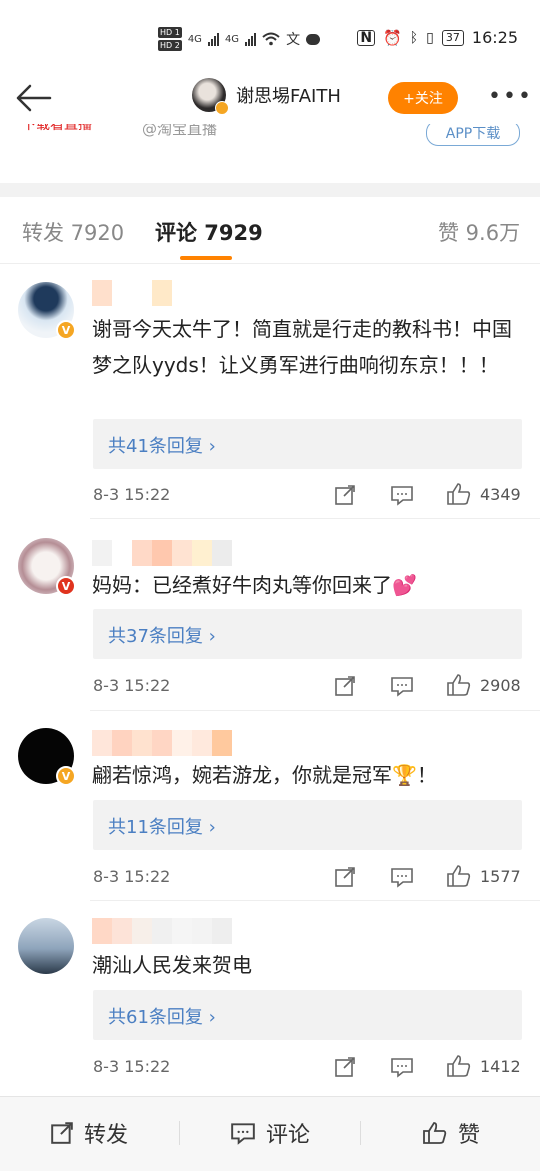 The image size is (540, 1171). I want to click on comment-icon, so click(243, 1134).